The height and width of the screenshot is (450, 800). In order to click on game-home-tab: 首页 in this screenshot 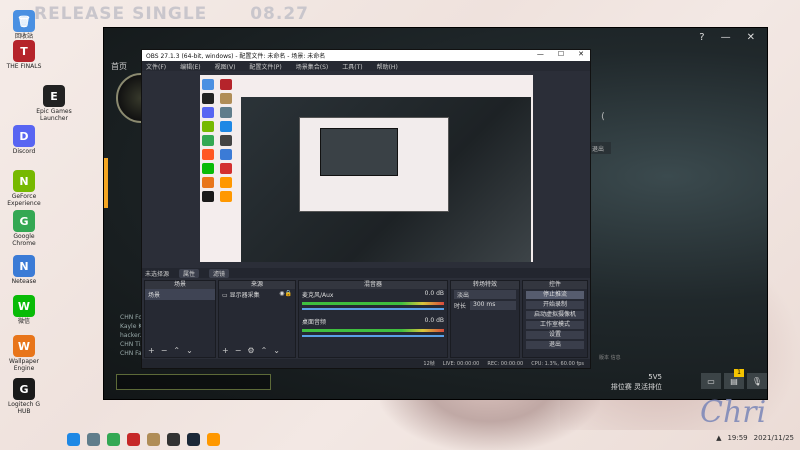, I will do `click(119, 66)`.